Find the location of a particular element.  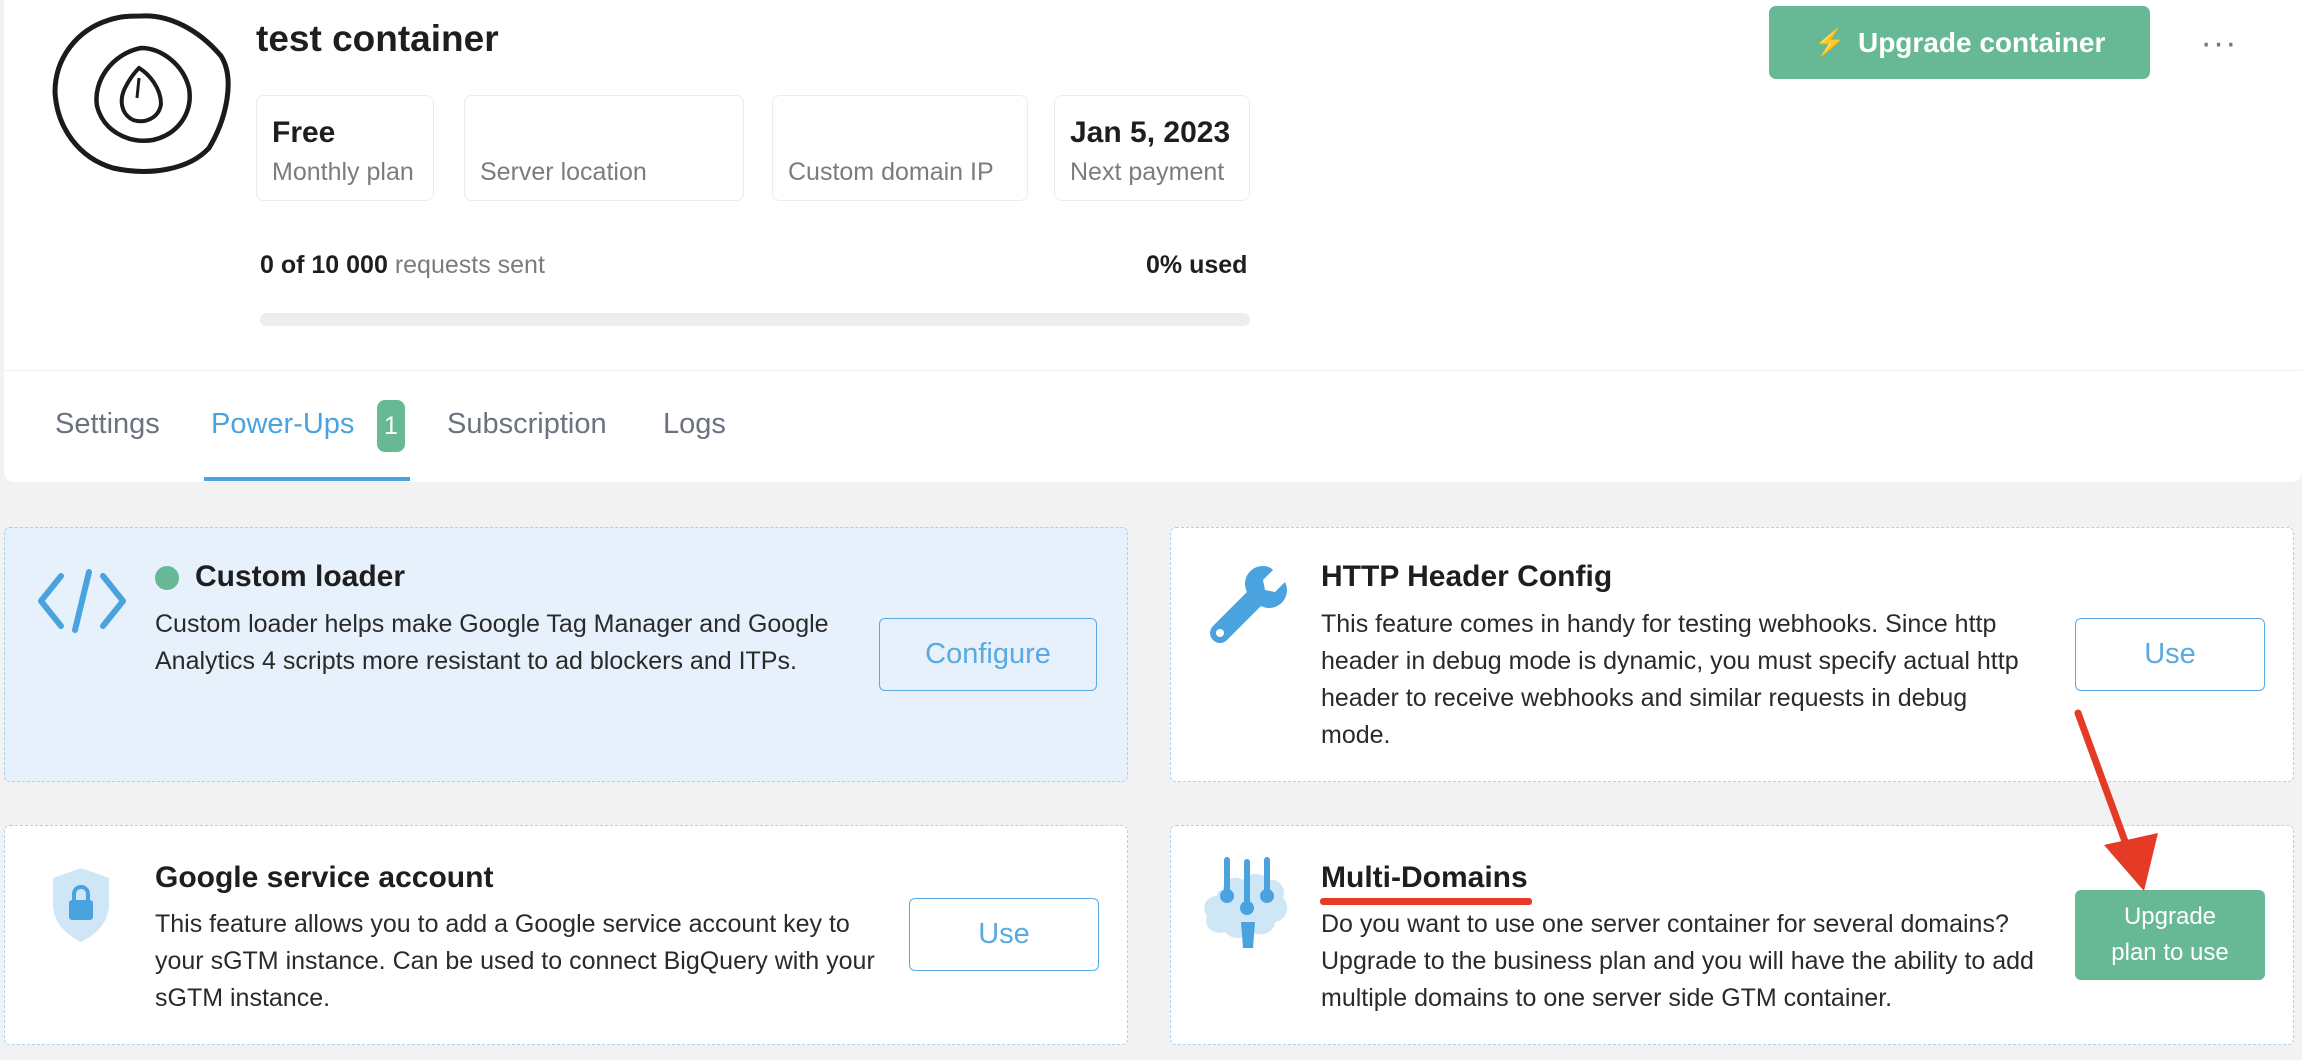

info-next-payment: Jan 5, 2023 Next payment is located at coordinates (1152, 148).